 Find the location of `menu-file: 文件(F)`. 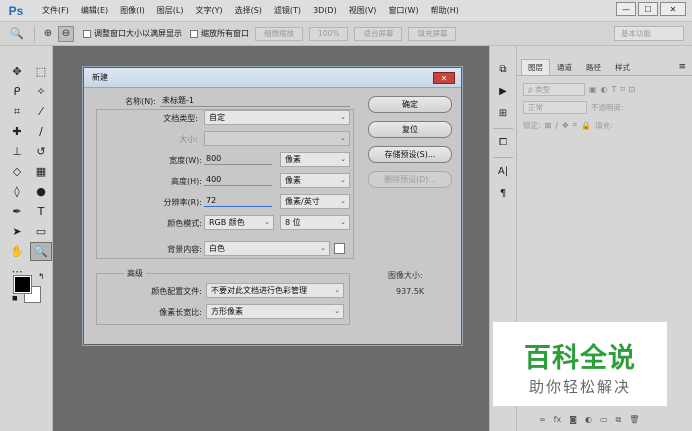

menu-file: 文件(F) is located at coordinates (55, 11).